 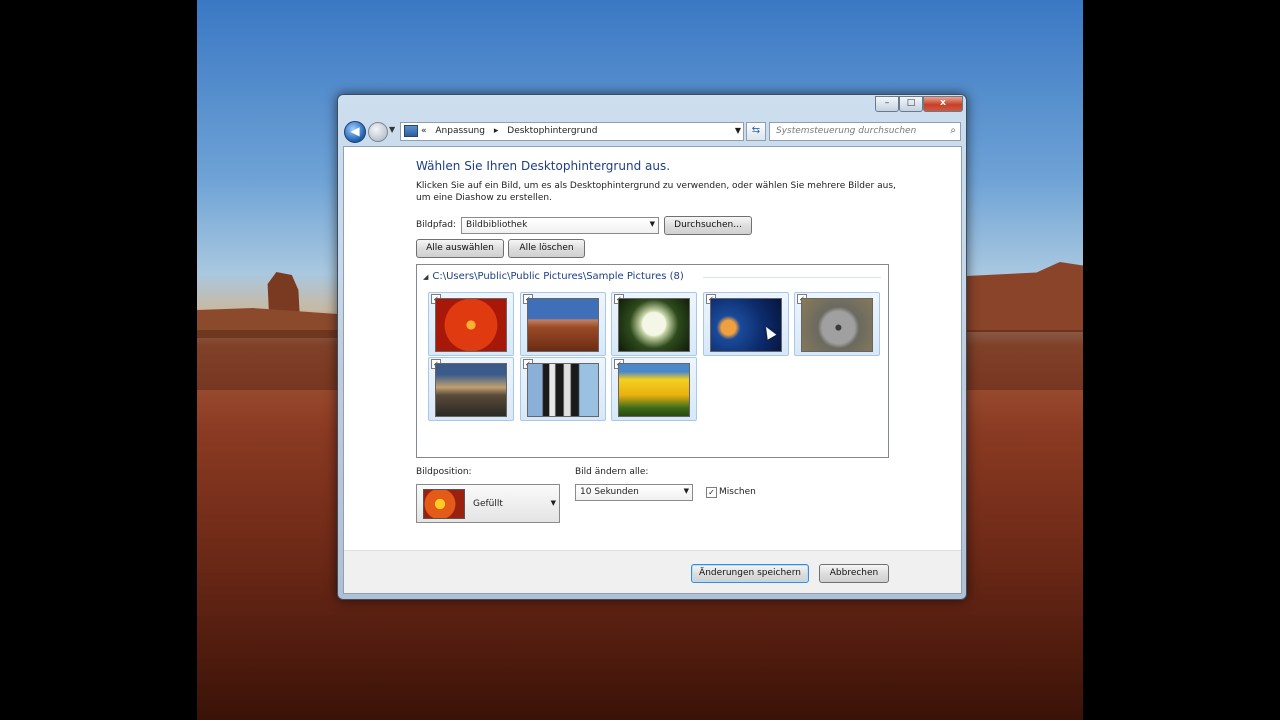 What do you see at coordinates (444, 472) in the screenshot?
I see `picture-position-label: Bildposition:` at bounding box center [444, 472].